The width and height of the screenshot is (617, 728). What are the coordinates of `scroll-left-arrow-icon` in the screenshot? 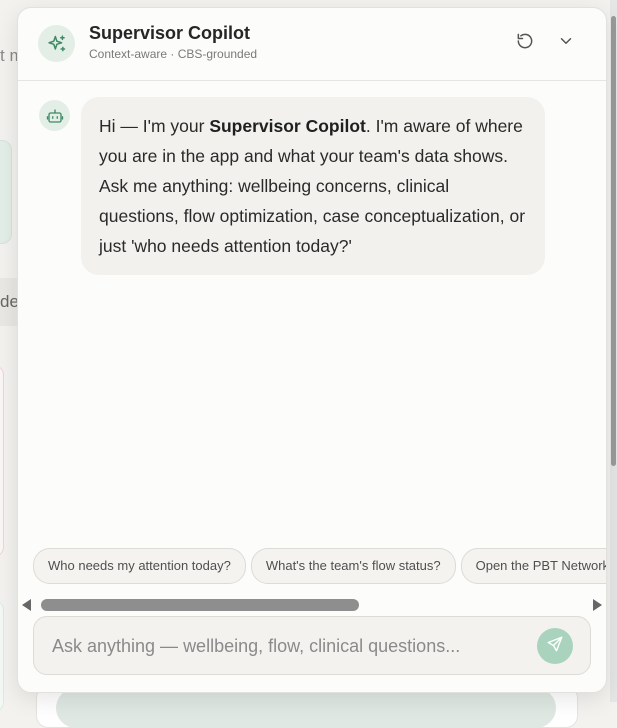 It's located at (26, 605).